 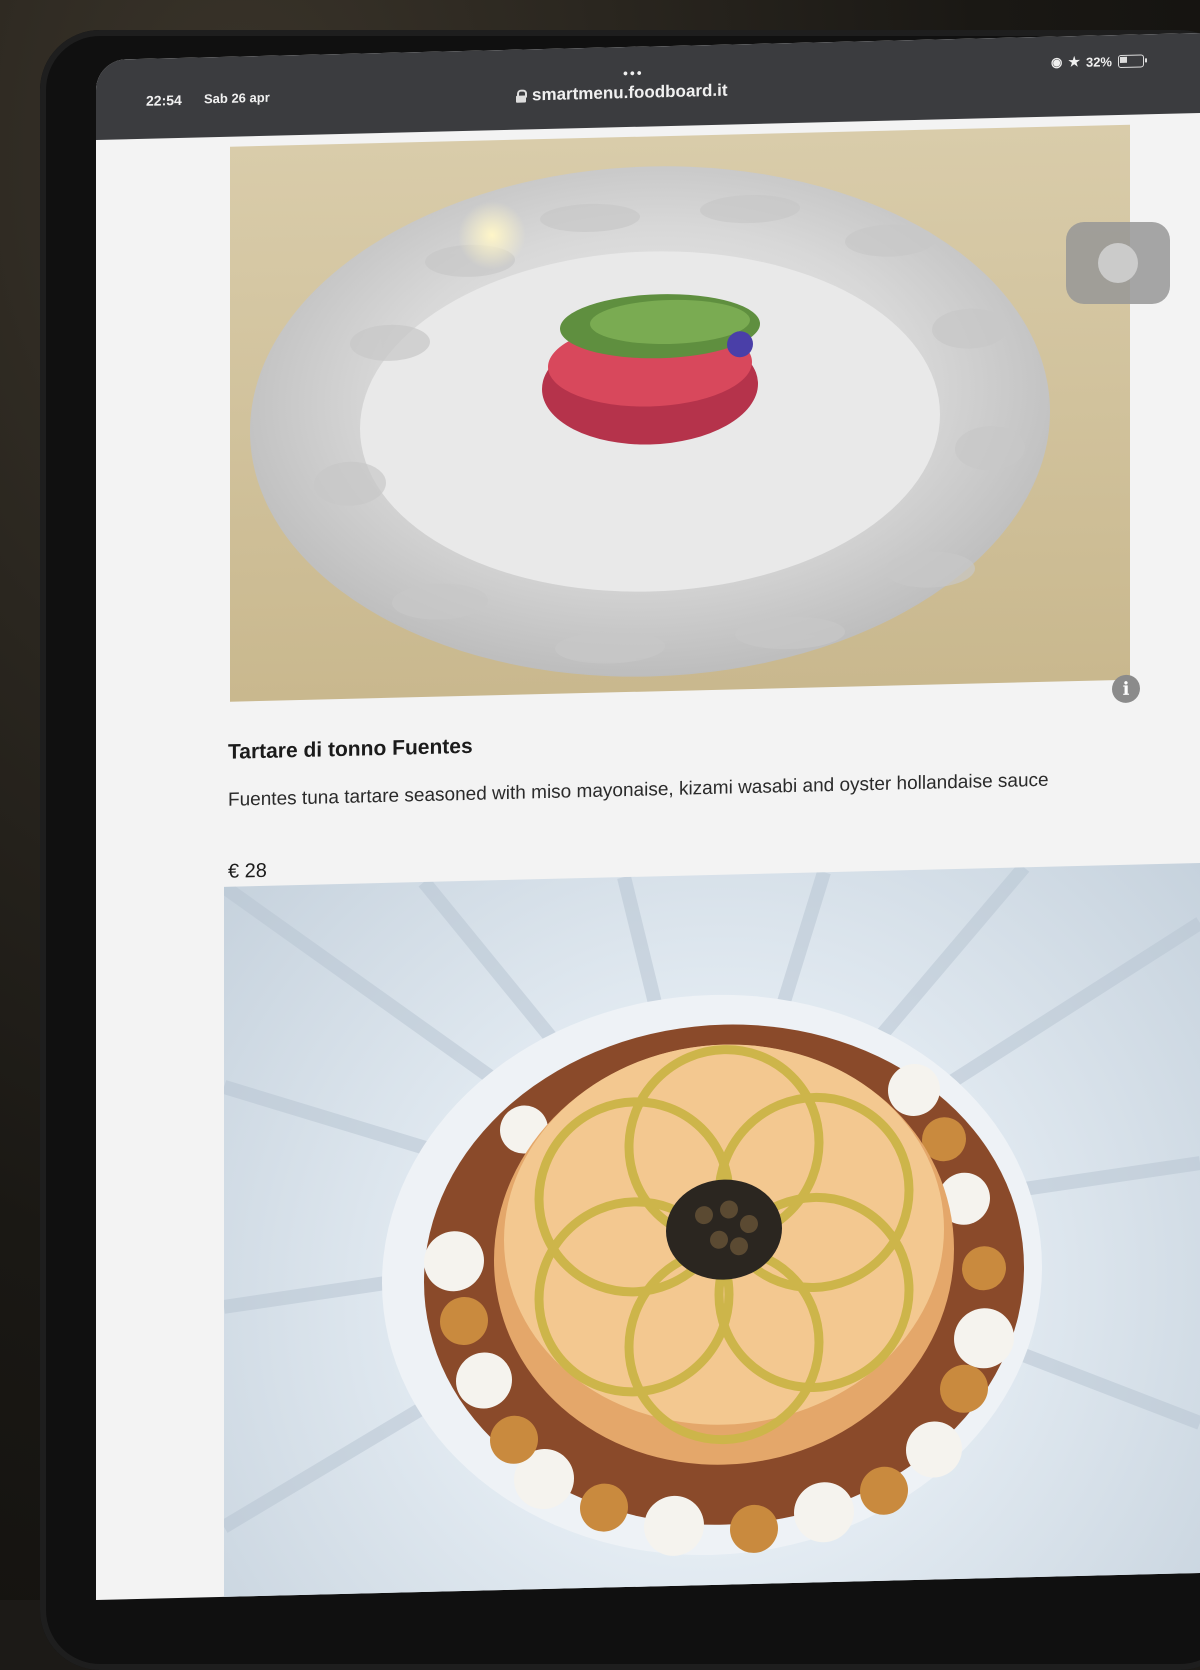 I want to click on status-indicators: ◉ ★ 32%, so click(x=1097, y=61).